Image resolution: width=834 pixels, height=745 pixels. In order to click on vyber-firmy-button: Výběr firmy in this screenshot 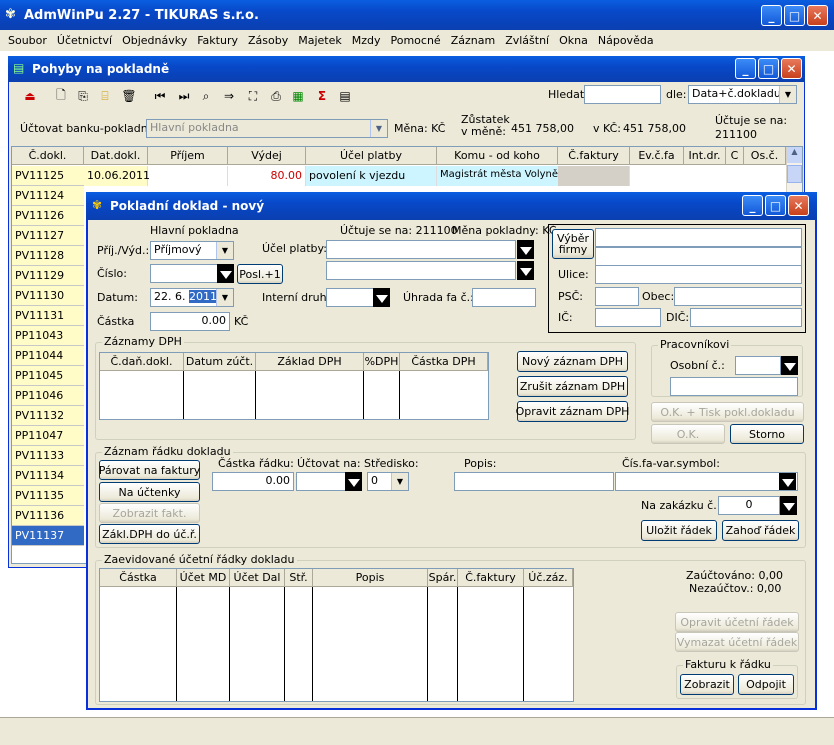, I will do `click(573, 244)`.